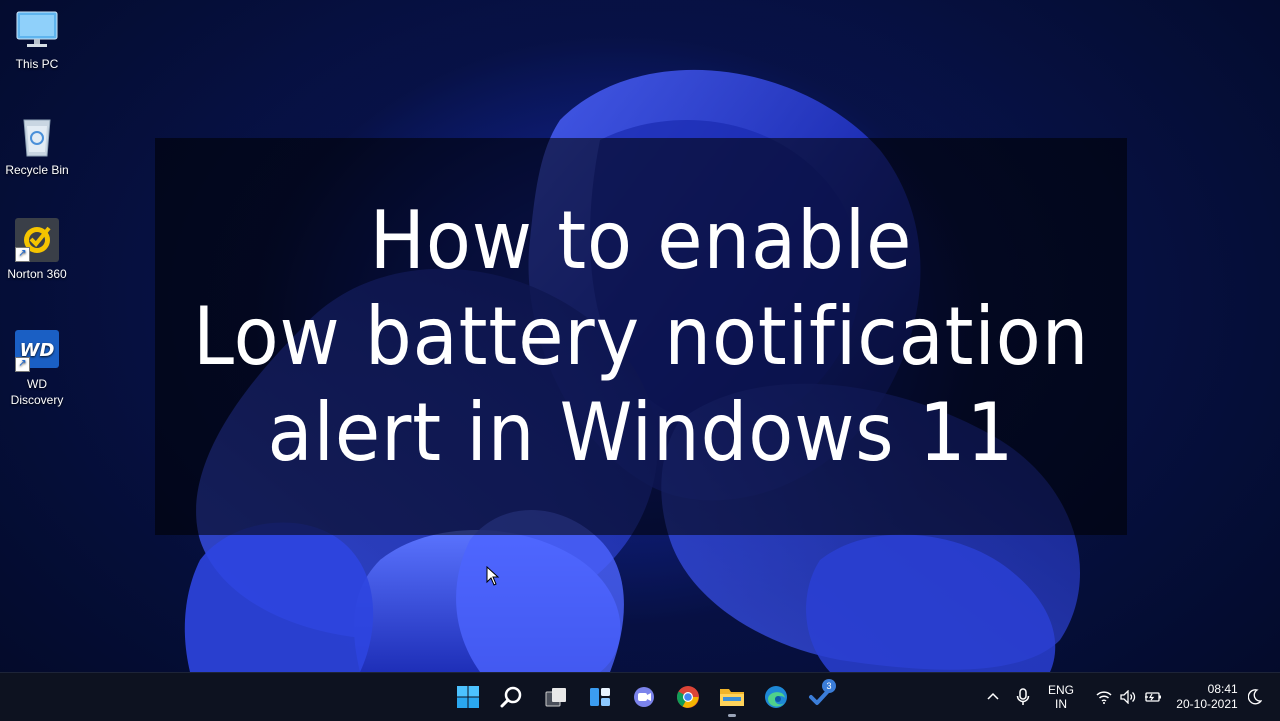 Image resolution: width=1280 pixels, height=721 pixels. I want to click on show-hidden-icons-button, so click(993, 697).